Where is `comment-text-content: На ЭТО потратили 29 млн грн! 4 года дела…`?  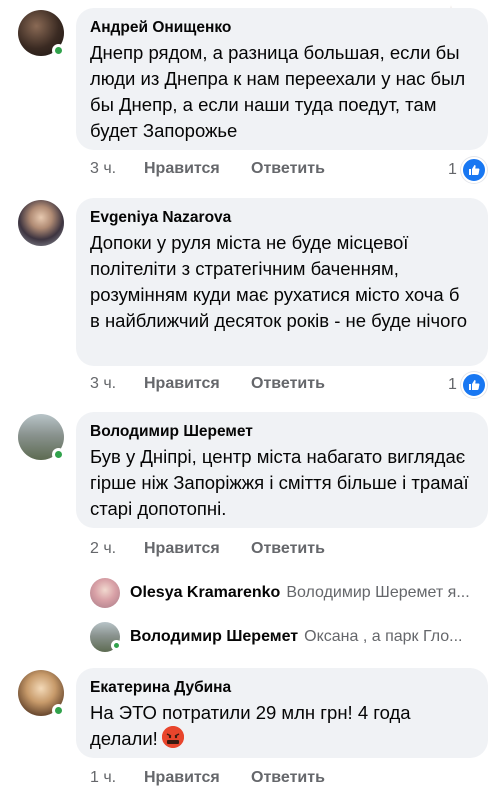 comment-text-content: На ЭТО потратили 29 млн грн! 4 года дела… is located at coordinates (250, 725).